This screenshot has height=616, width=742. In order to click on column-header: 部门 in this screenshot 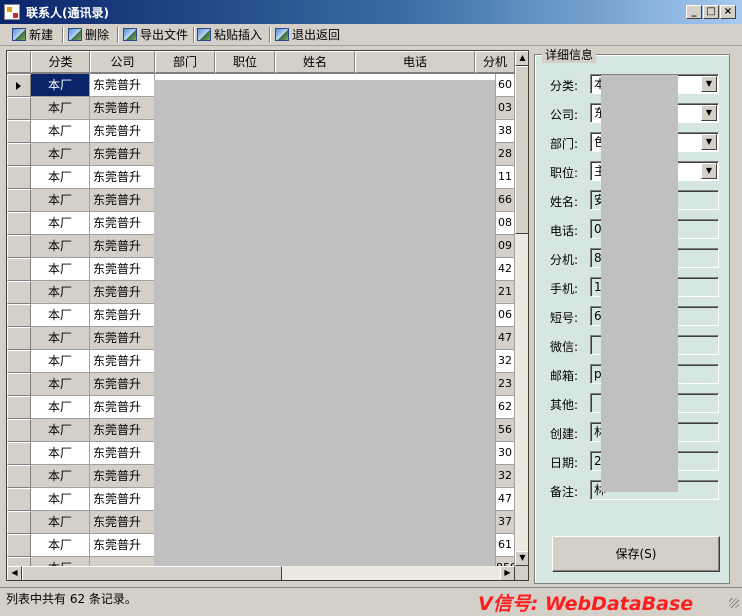, I will do `click(185, 62)`.